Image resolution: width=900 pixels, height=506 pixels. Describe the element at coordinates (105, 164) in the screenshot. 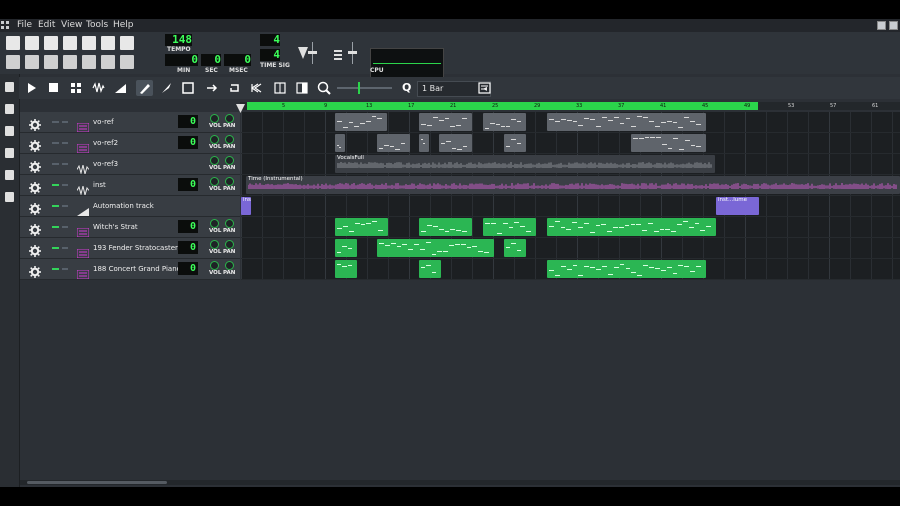

I see `track-name: vo-ref3` at that location.